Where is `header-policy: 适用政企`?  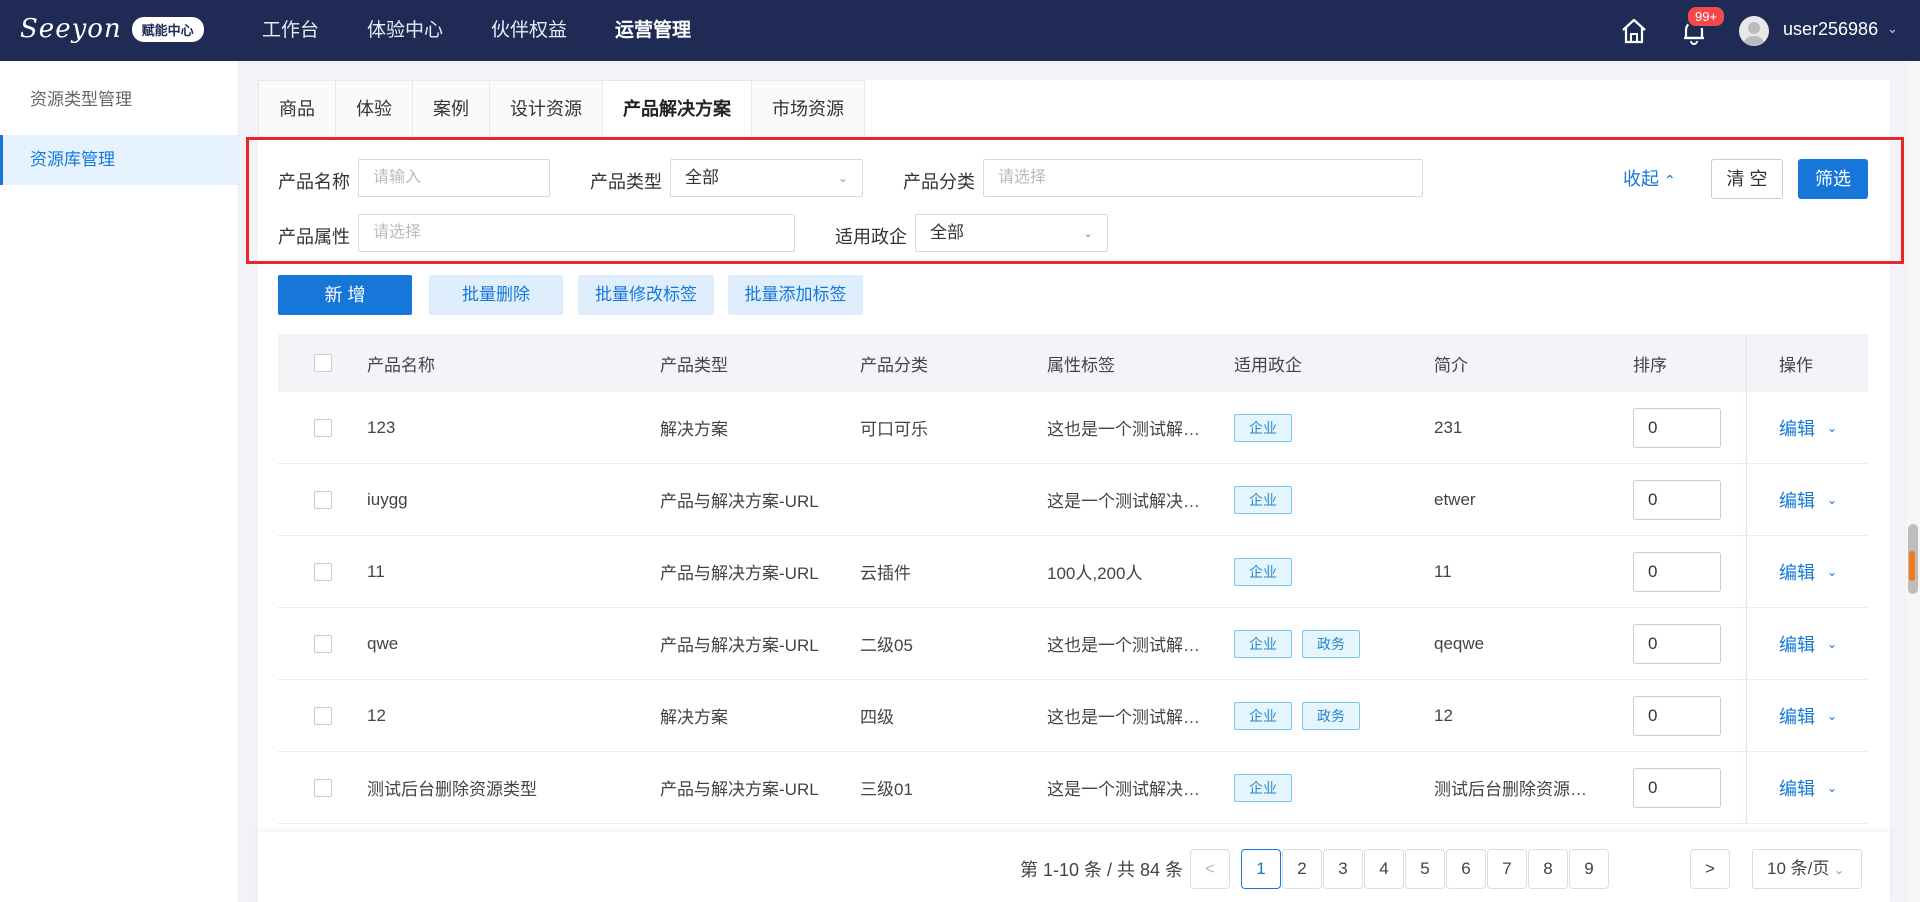 header-policy: 适用政企 is located at coordinates (1268, 365).